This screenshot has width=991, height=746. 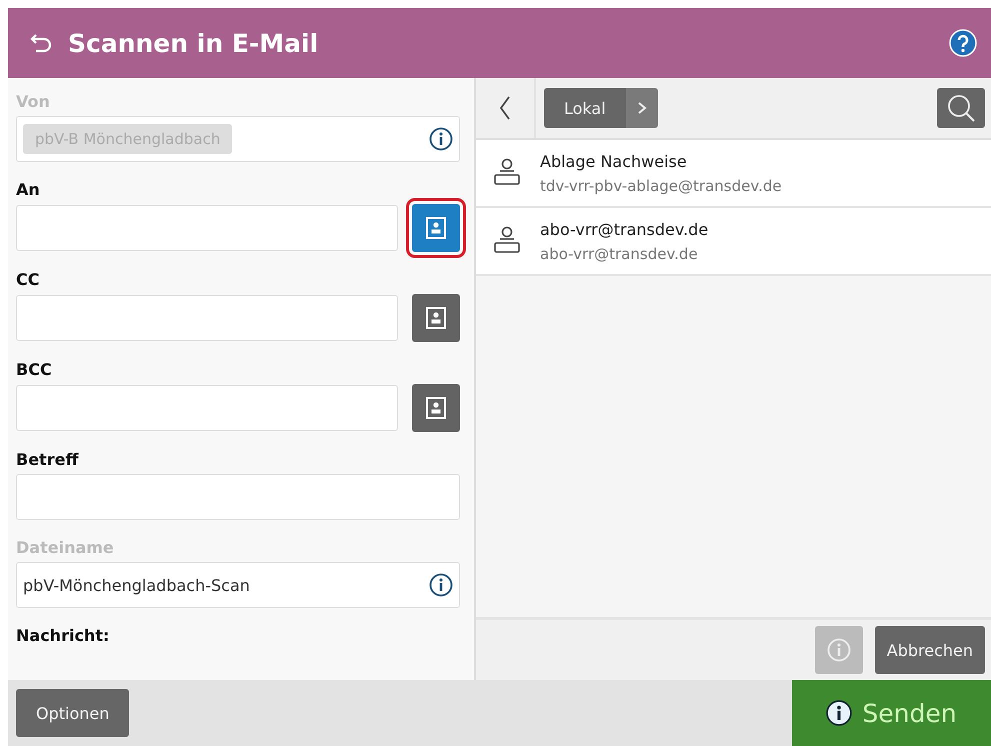 I want to click on options-button: Optionen, so click(x=73, y=713).